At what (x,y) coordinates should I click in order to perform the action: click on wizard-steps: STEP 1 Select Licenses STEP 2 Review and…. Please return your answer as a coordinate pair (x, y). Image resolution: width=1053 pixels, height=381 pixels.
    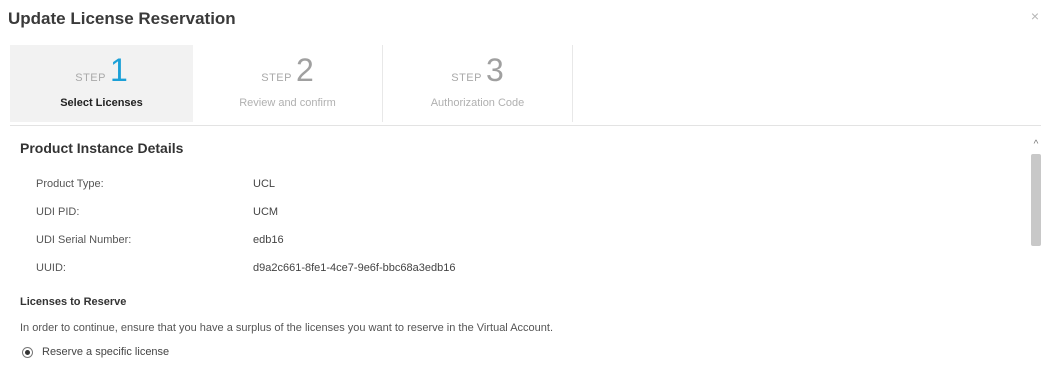
    Looking at the image, I should click on (291, 83).